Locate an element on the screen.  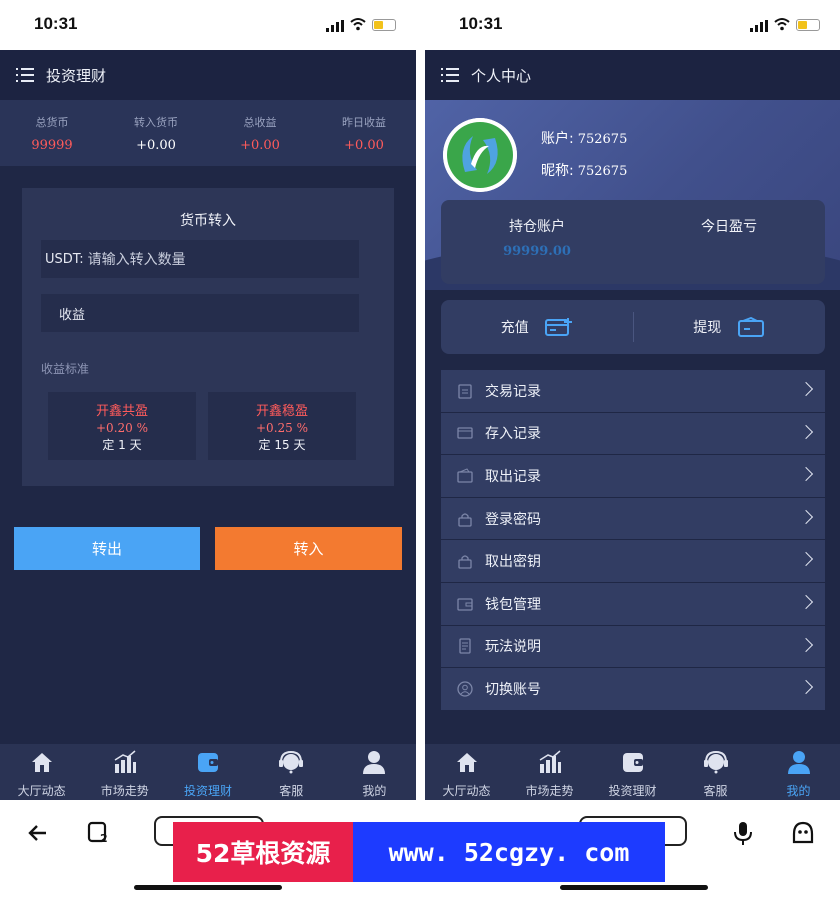
tab-label: 客服 is located at coordinates (291, 791).